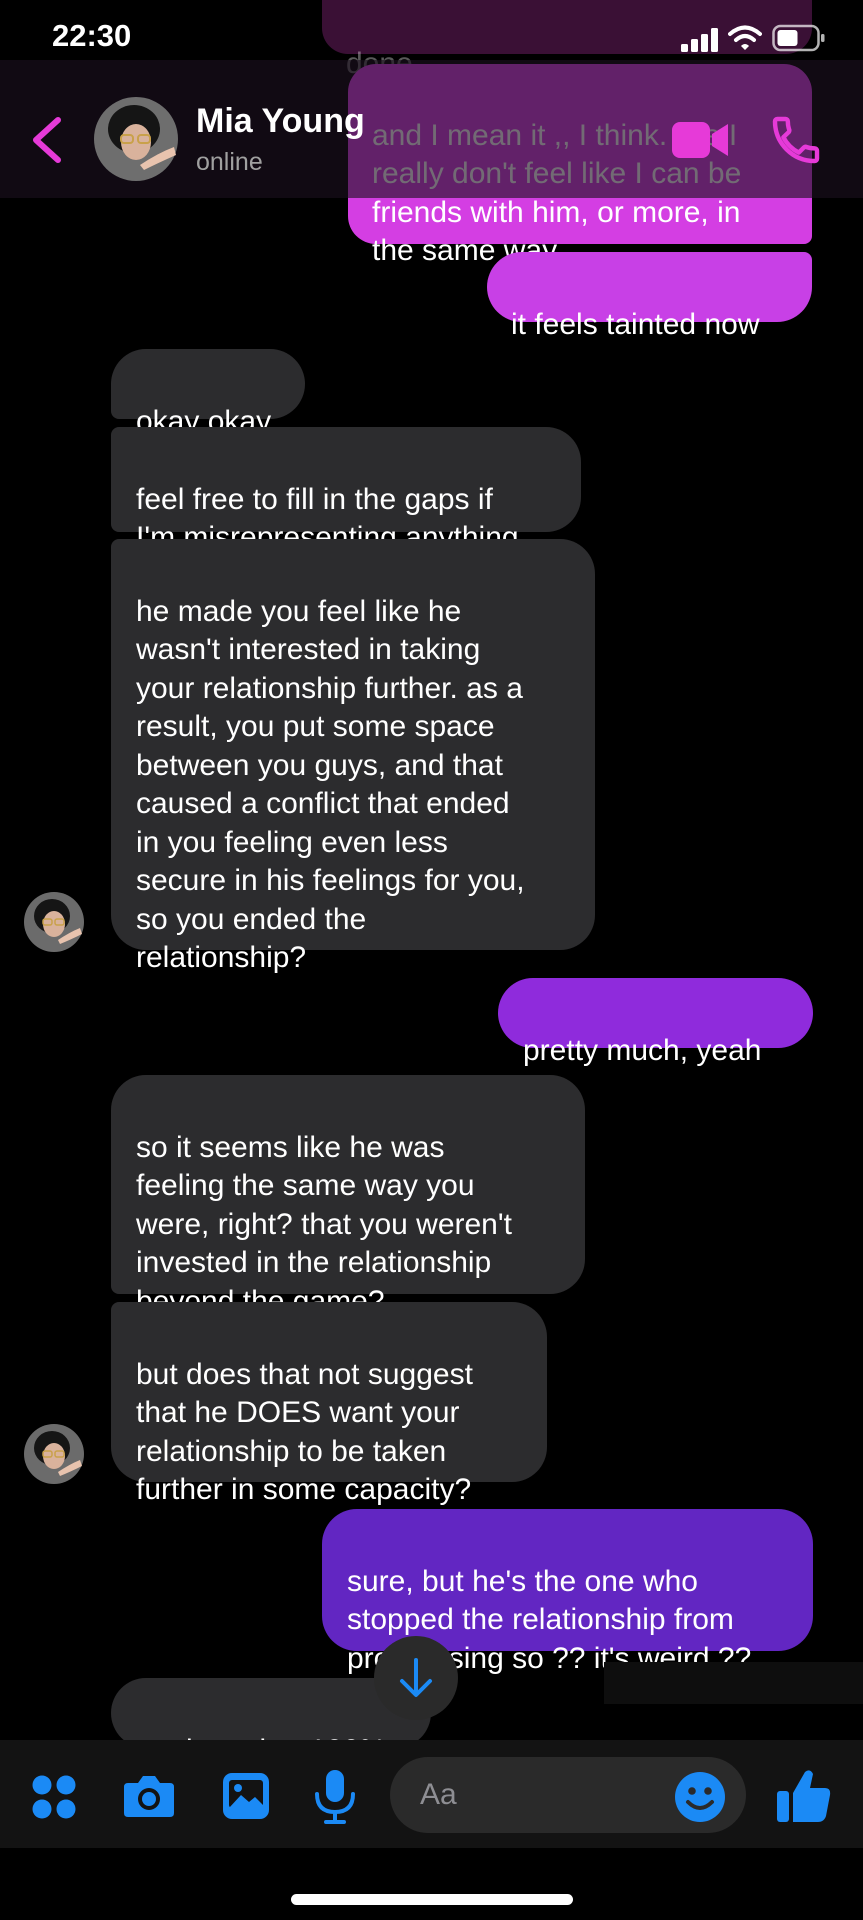 The width and height of the screenshot is (863, 1920). I want to click on back-button, so click(48, 140).